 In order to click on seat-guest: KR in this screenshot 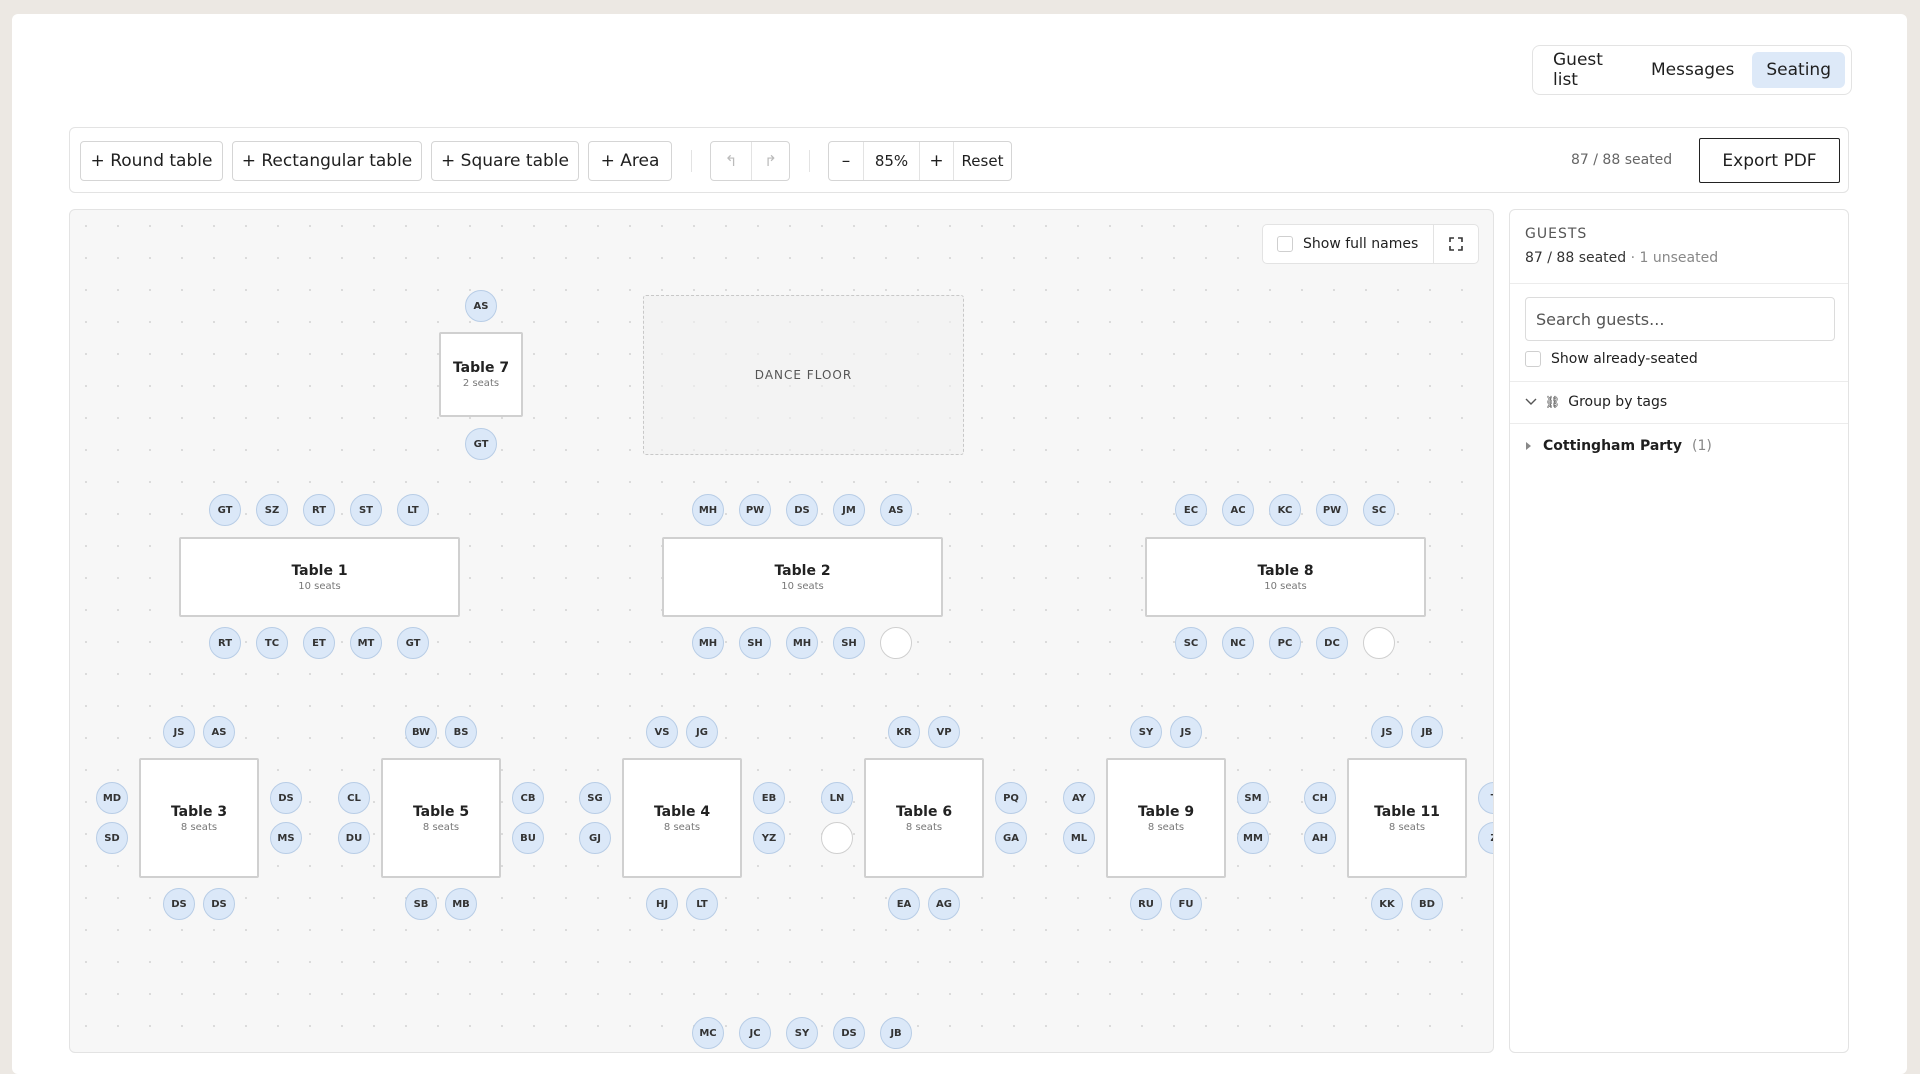, I will do `click(904, 732)`.